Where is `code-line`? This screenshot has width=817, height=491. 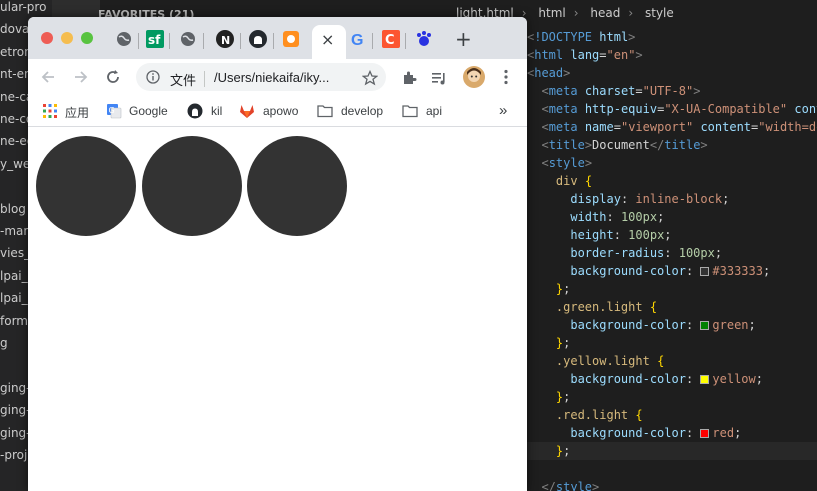 code-line is located at coordinates (672, 469).